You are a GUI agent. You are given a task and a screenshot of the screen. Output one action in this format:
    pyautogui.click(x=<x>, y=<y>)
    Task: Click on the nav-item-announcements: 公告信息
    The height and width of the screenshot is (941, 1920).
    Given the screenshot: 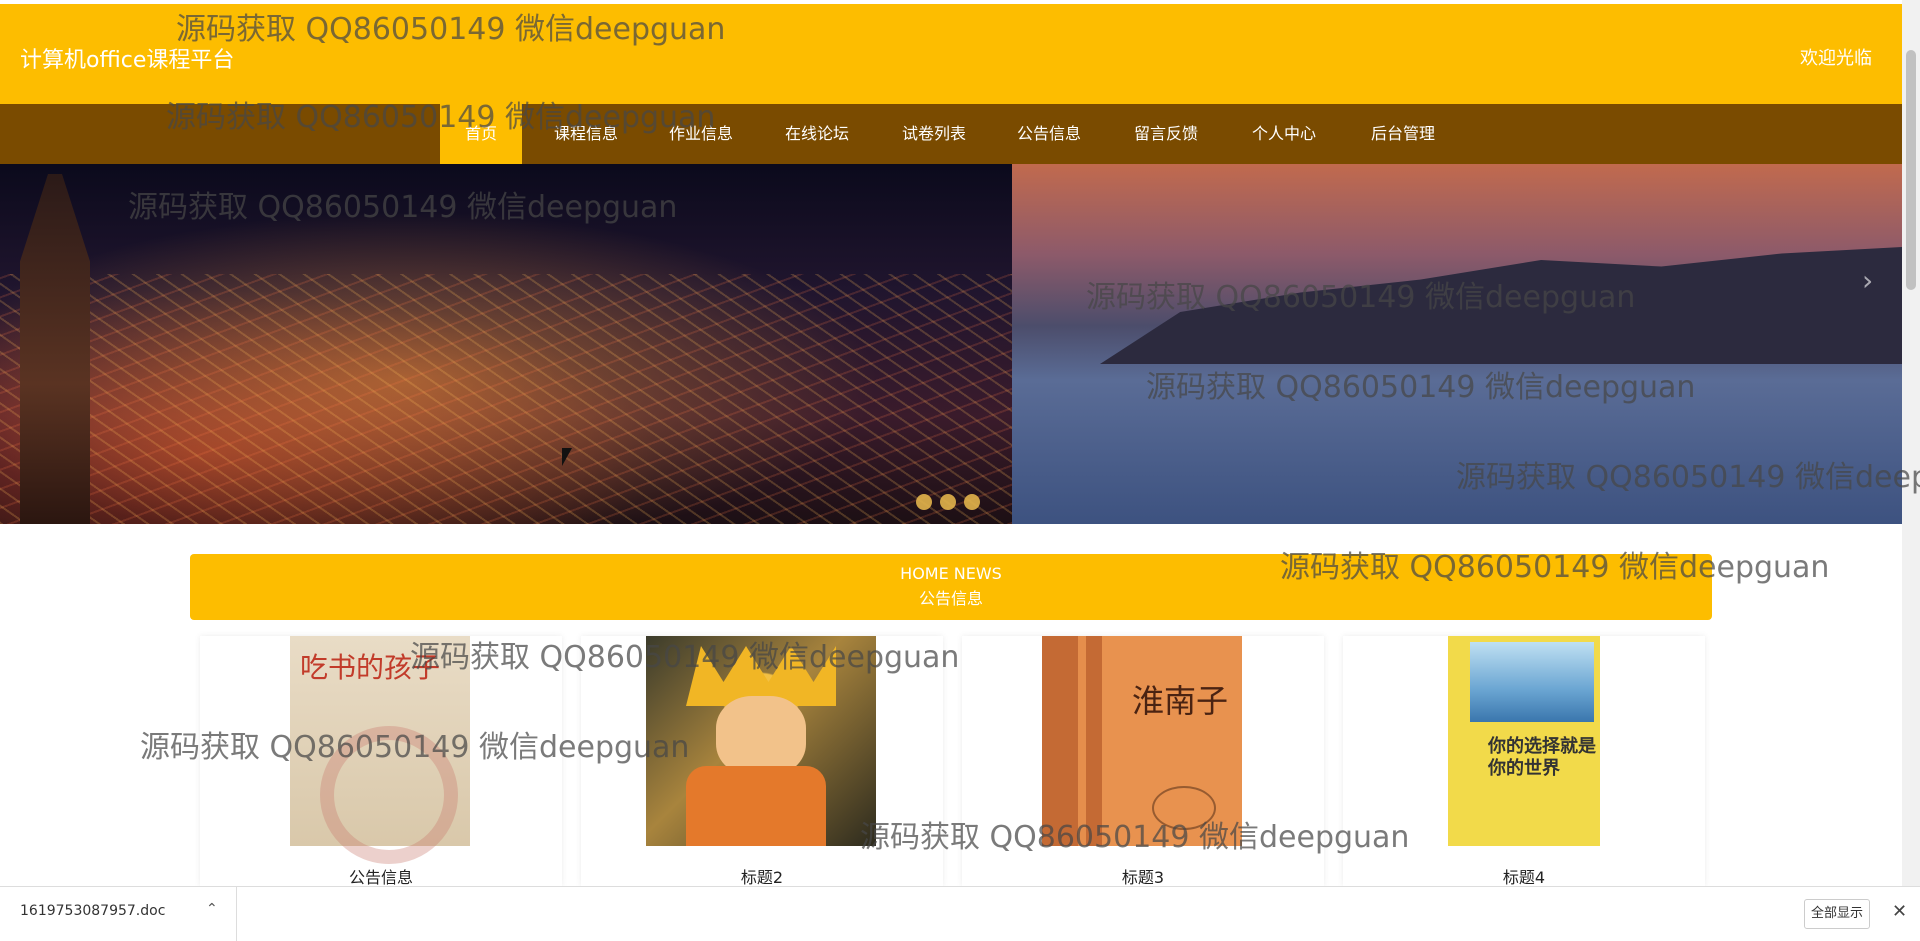 What is the action you would take?
    pyautogui.click(x=1049, y=134)
    